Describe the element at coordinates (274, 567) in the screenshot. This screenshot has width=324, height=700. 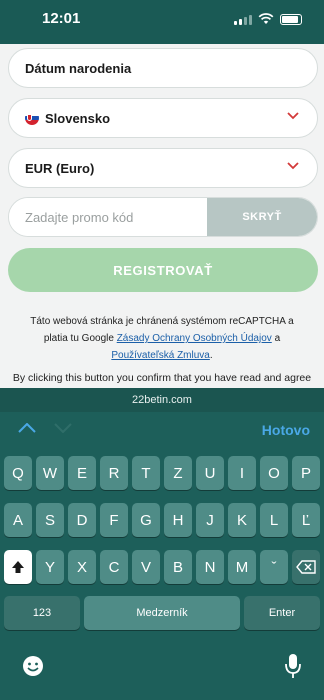
I see `key: ˇ` at that location.